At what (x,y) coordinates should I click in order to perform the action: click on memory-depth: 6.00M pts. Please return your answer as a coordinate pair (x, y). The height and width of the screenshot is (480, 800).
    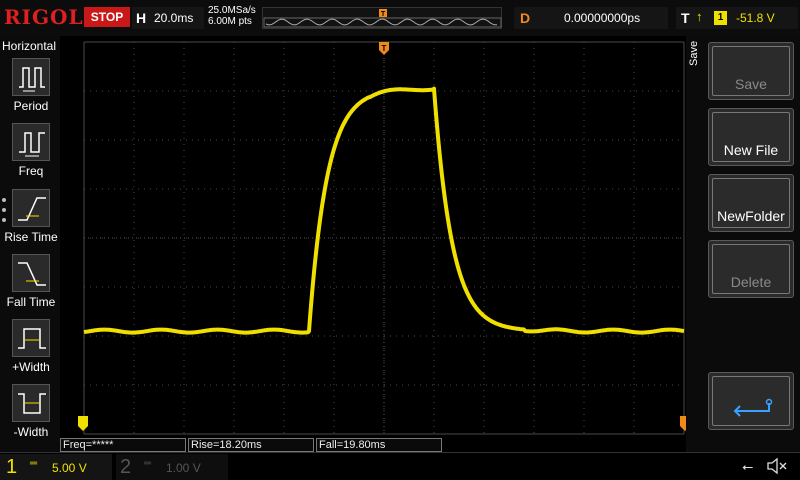
    Looking at the image, I should click on (230, 21).